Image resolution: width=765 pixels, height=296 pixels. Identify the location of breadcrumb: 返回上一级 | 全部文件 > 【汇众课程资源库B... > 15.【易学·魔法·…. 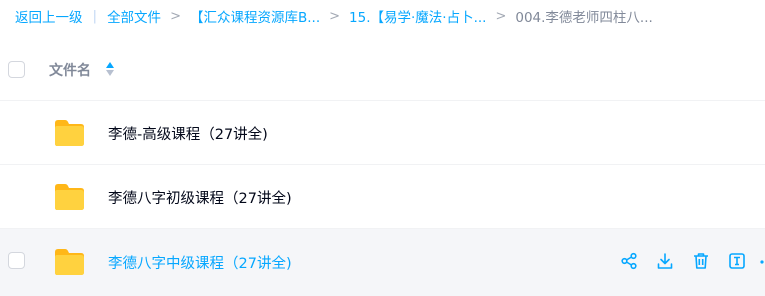
(334, 16).